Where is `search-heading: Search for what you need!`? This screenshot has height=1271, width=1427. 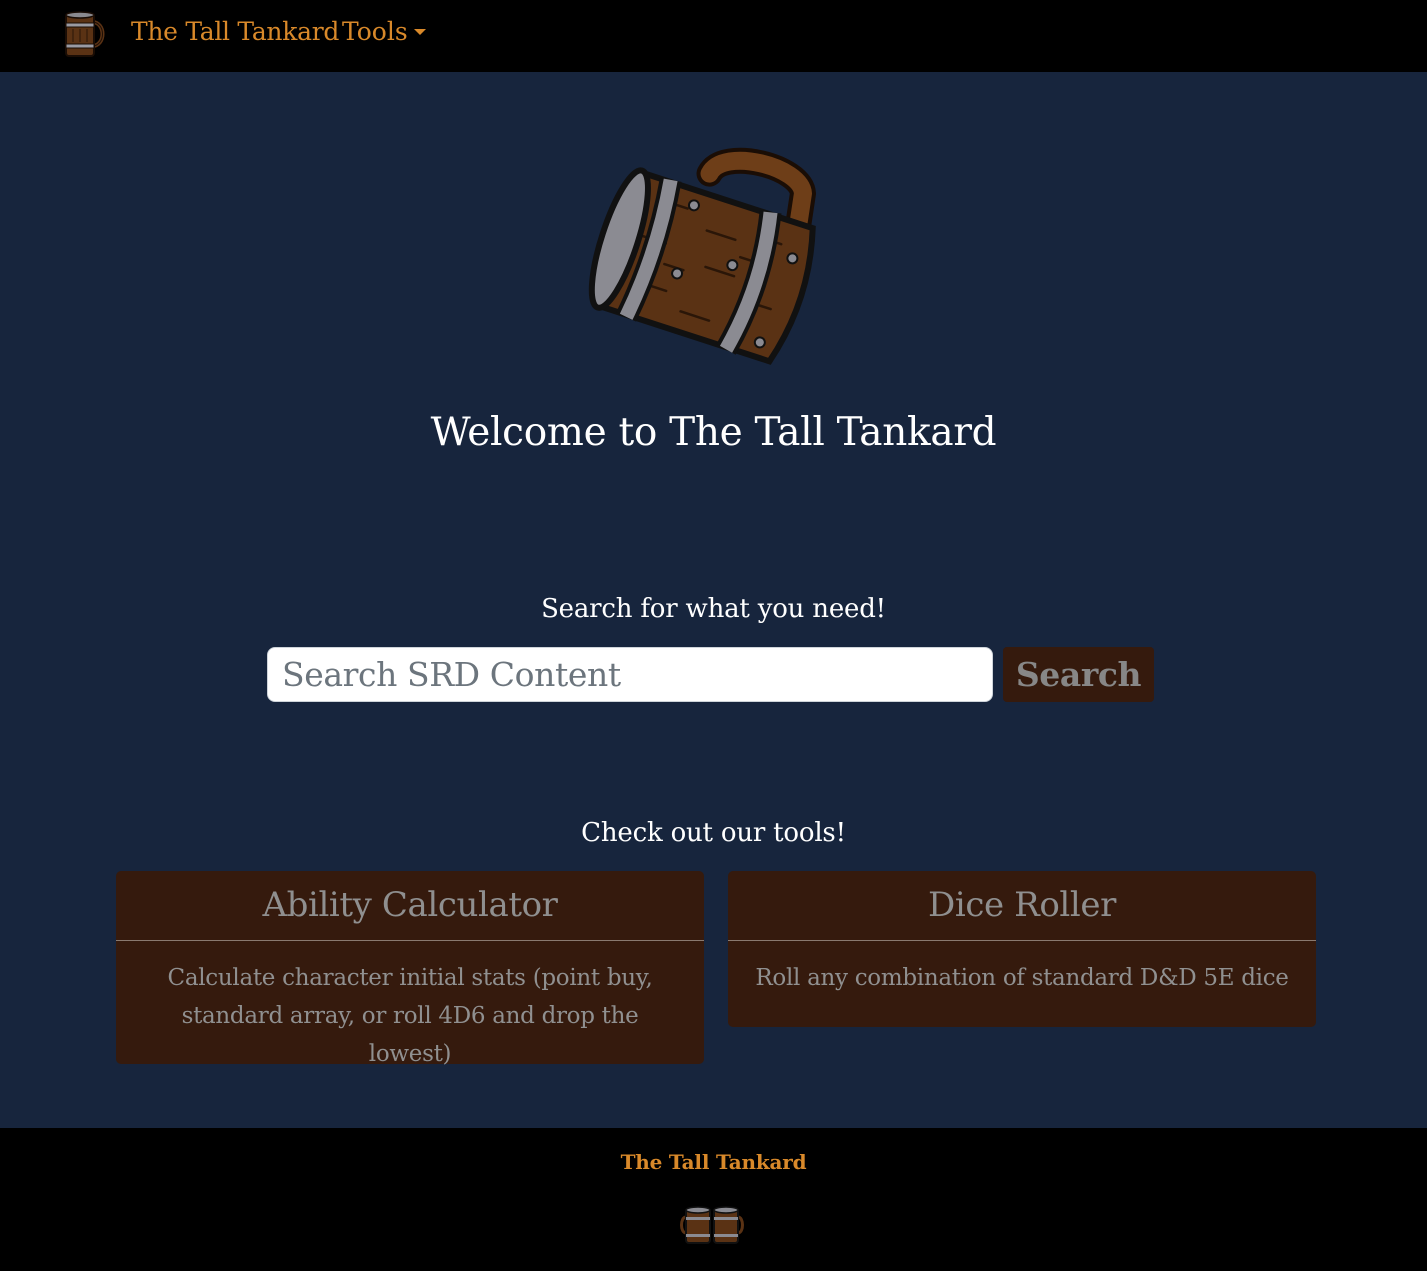
search-heading: Search for what you need! is located at coordinates (713, 609).